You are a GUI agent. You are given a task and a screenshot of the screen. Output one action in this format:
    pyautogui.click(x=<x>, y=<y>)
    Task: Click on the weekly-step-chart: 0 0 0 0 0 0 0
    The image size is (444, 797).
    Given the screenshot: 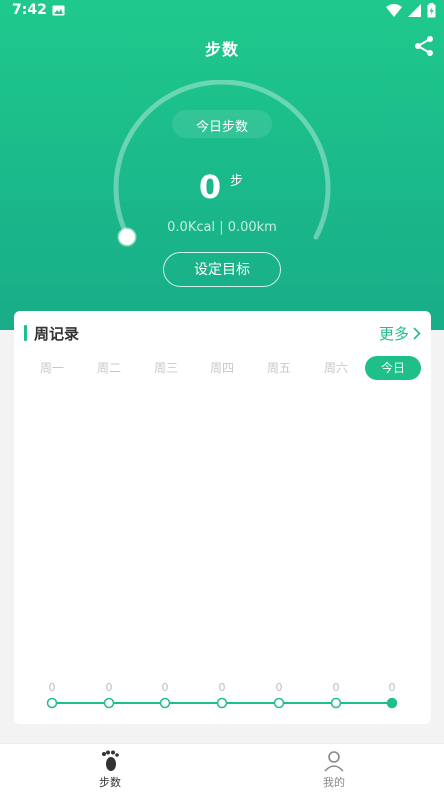 What is the action you would take?
    pyautogui.click(x=222, y=695)
    